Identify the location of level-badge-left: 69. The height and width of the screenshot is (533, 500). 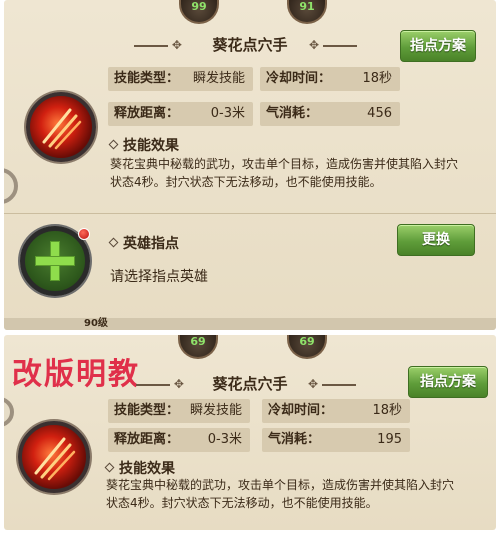
(198, 347).